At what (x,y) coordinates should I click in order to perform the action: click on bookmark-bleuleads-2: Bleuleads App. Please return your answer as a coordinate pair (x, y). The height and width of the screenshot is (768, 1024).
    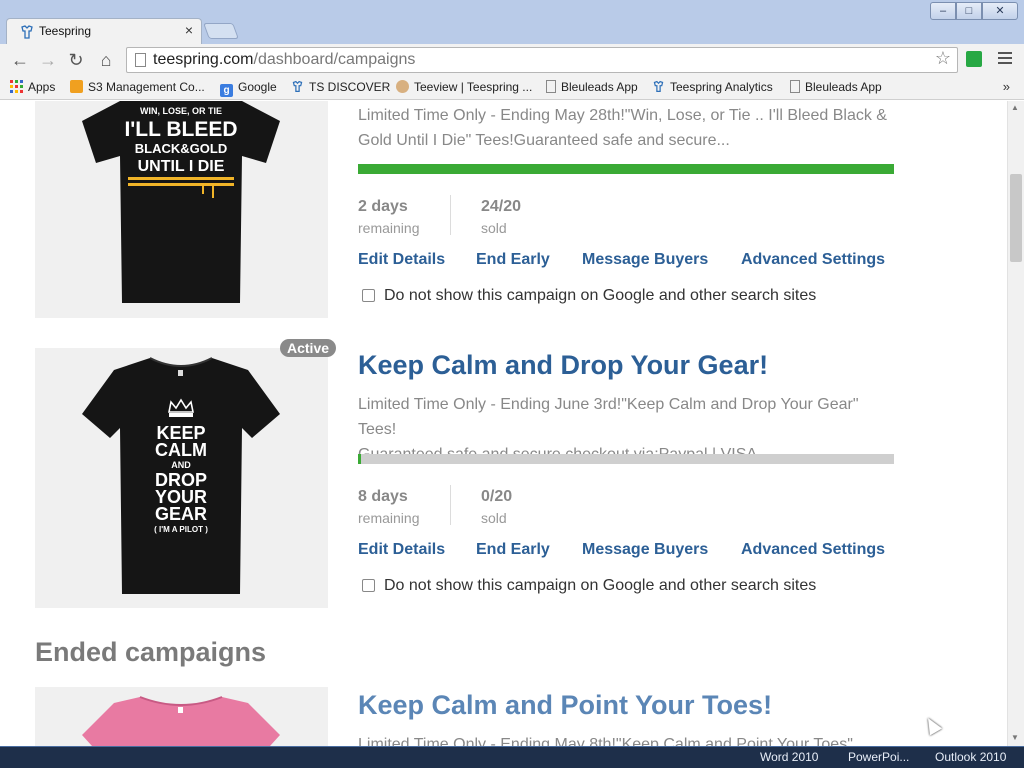
    Looking at the image, I should click on (836, 87).